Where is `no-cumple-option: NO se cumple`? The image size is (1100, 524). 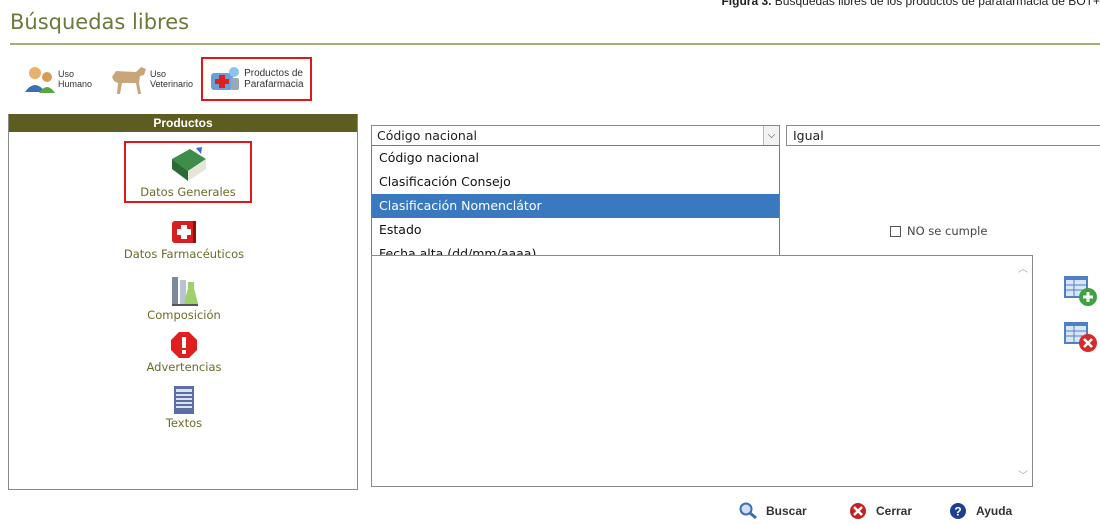
no-cumple-option: NO se cumple is located at coordinates (938, 231).